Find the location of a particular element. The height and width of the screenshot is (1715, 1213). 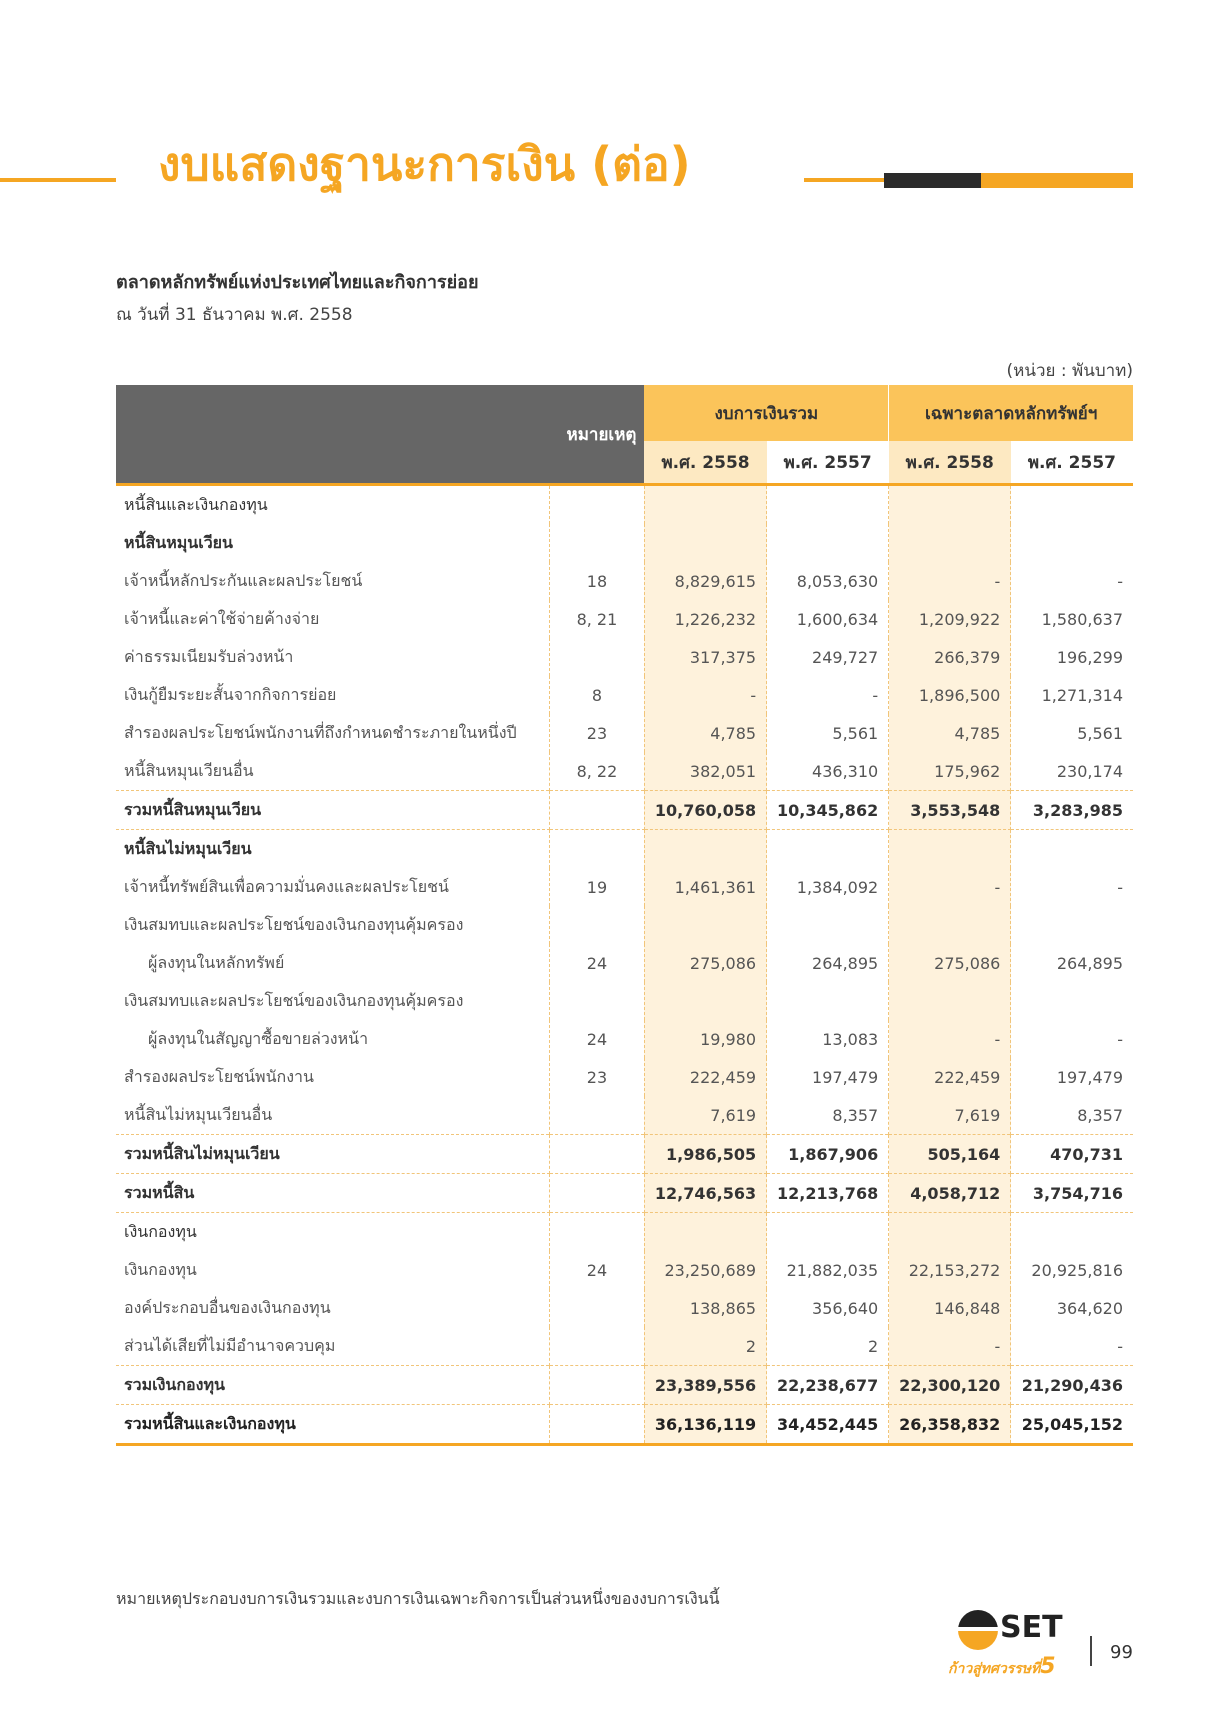

total-value: 4,058,712 is located at coordinates (950, 1193).